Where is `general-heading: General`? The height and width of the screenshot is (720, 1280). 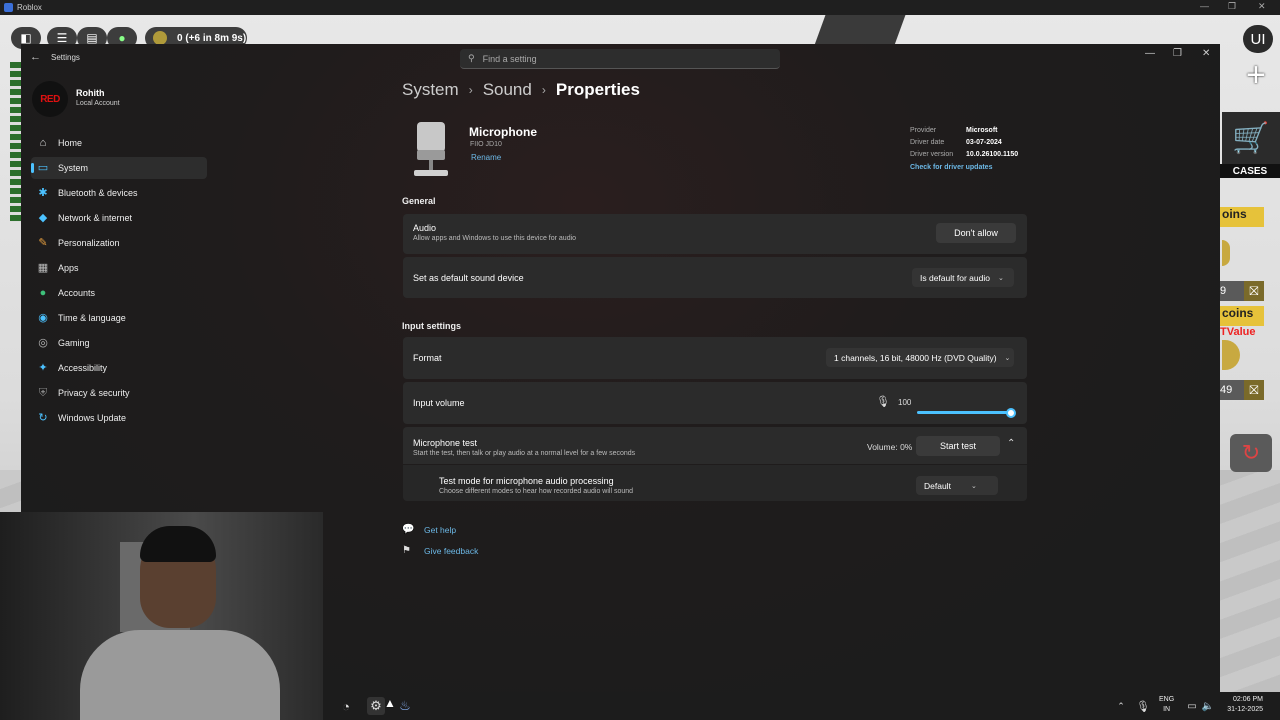 general-heading: General is located at coordinates (419, 201).